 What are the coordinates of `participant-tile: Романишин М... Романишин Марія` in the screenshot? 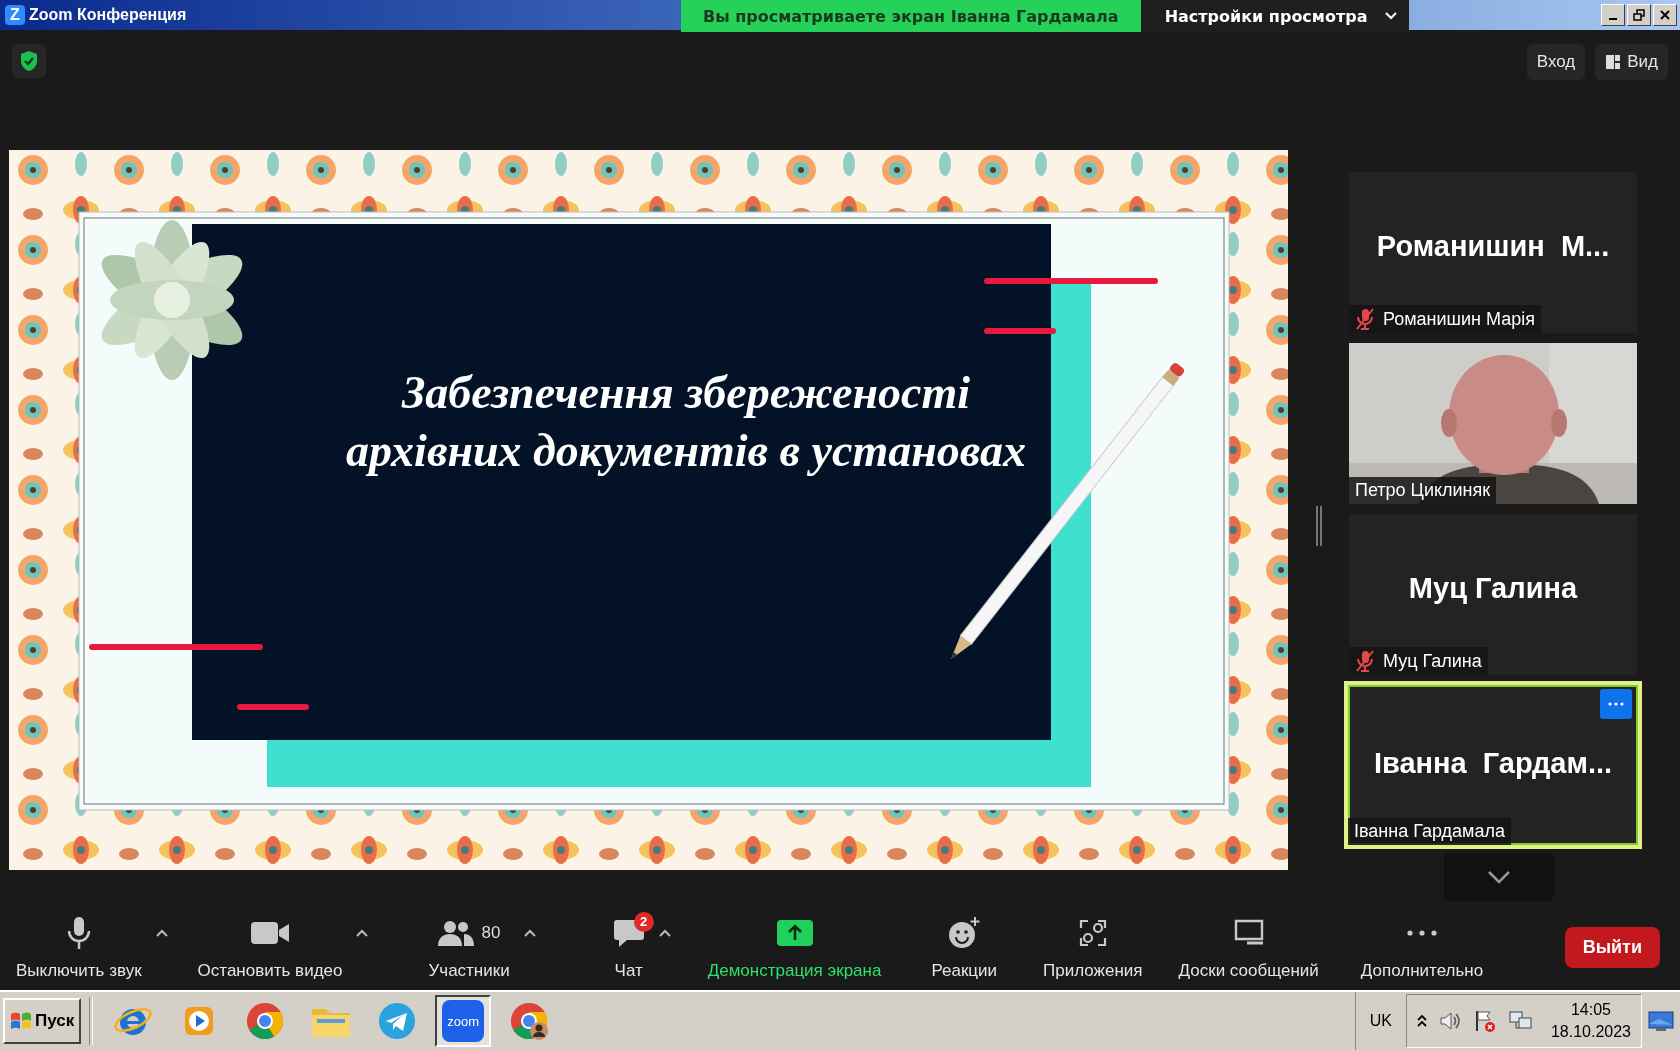 It's located at (1493, 252).